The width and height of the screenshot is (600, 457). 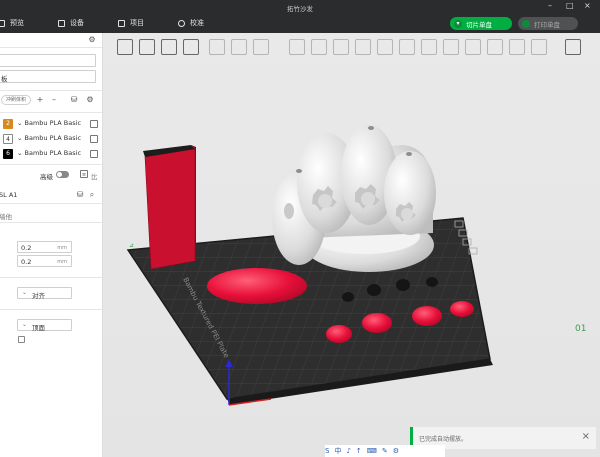 What do you see at coordinates (8, 139) in the screenshot?
I see `filament-slot-badge: 4` at bounding box center [8, 139].